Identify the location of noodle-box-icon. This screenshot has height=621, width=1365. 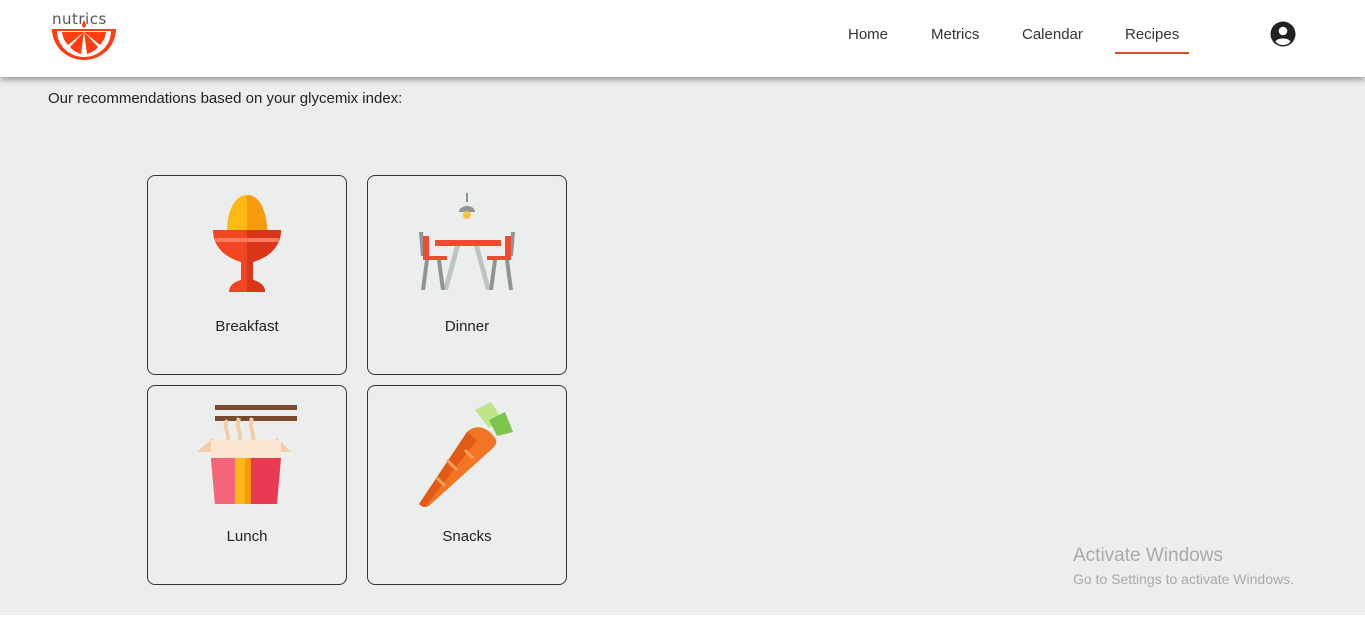
(247, 454).